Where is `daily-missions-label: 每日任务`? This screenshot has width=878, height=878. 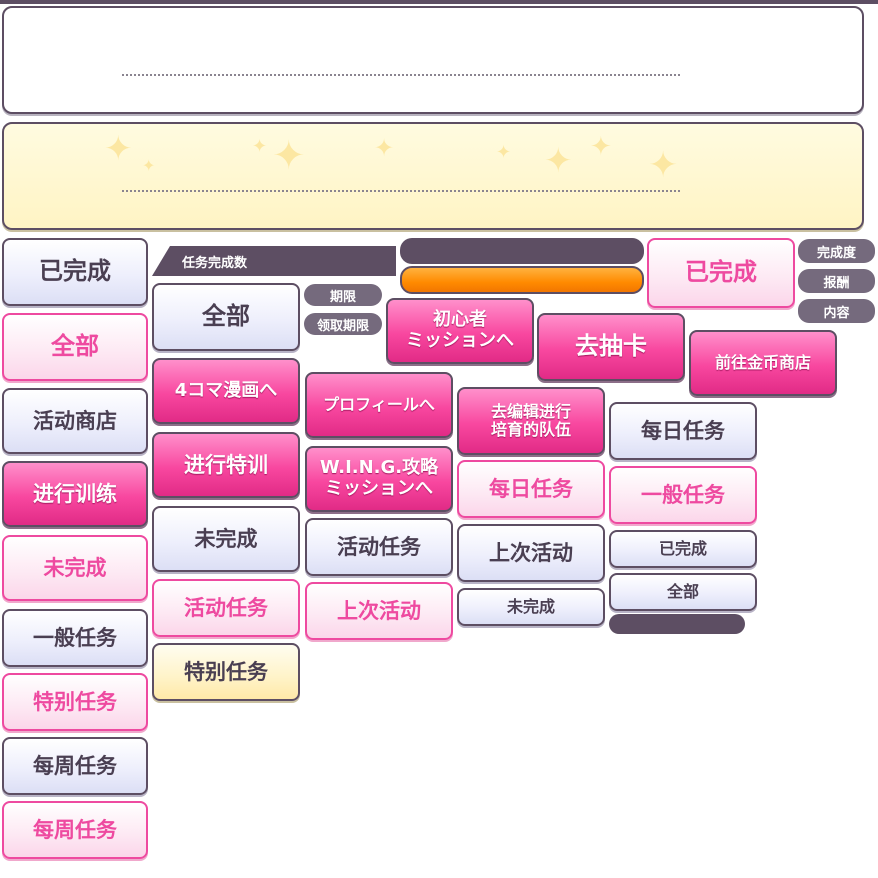
daily-missions-label: 每日任务 is located at coordinates (531, 488).